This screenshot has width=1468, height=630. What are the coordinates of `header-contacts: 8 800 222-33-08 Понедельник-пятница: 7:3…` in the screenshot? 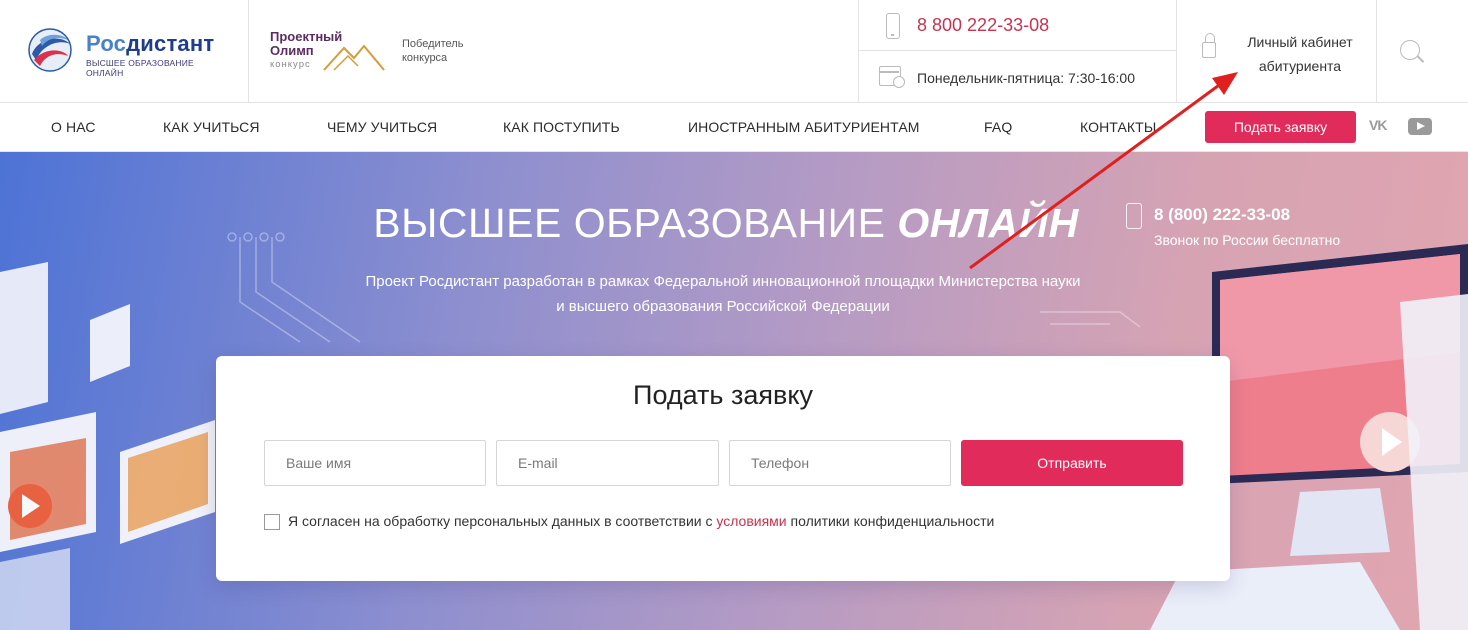 It's located at (1017, 51).